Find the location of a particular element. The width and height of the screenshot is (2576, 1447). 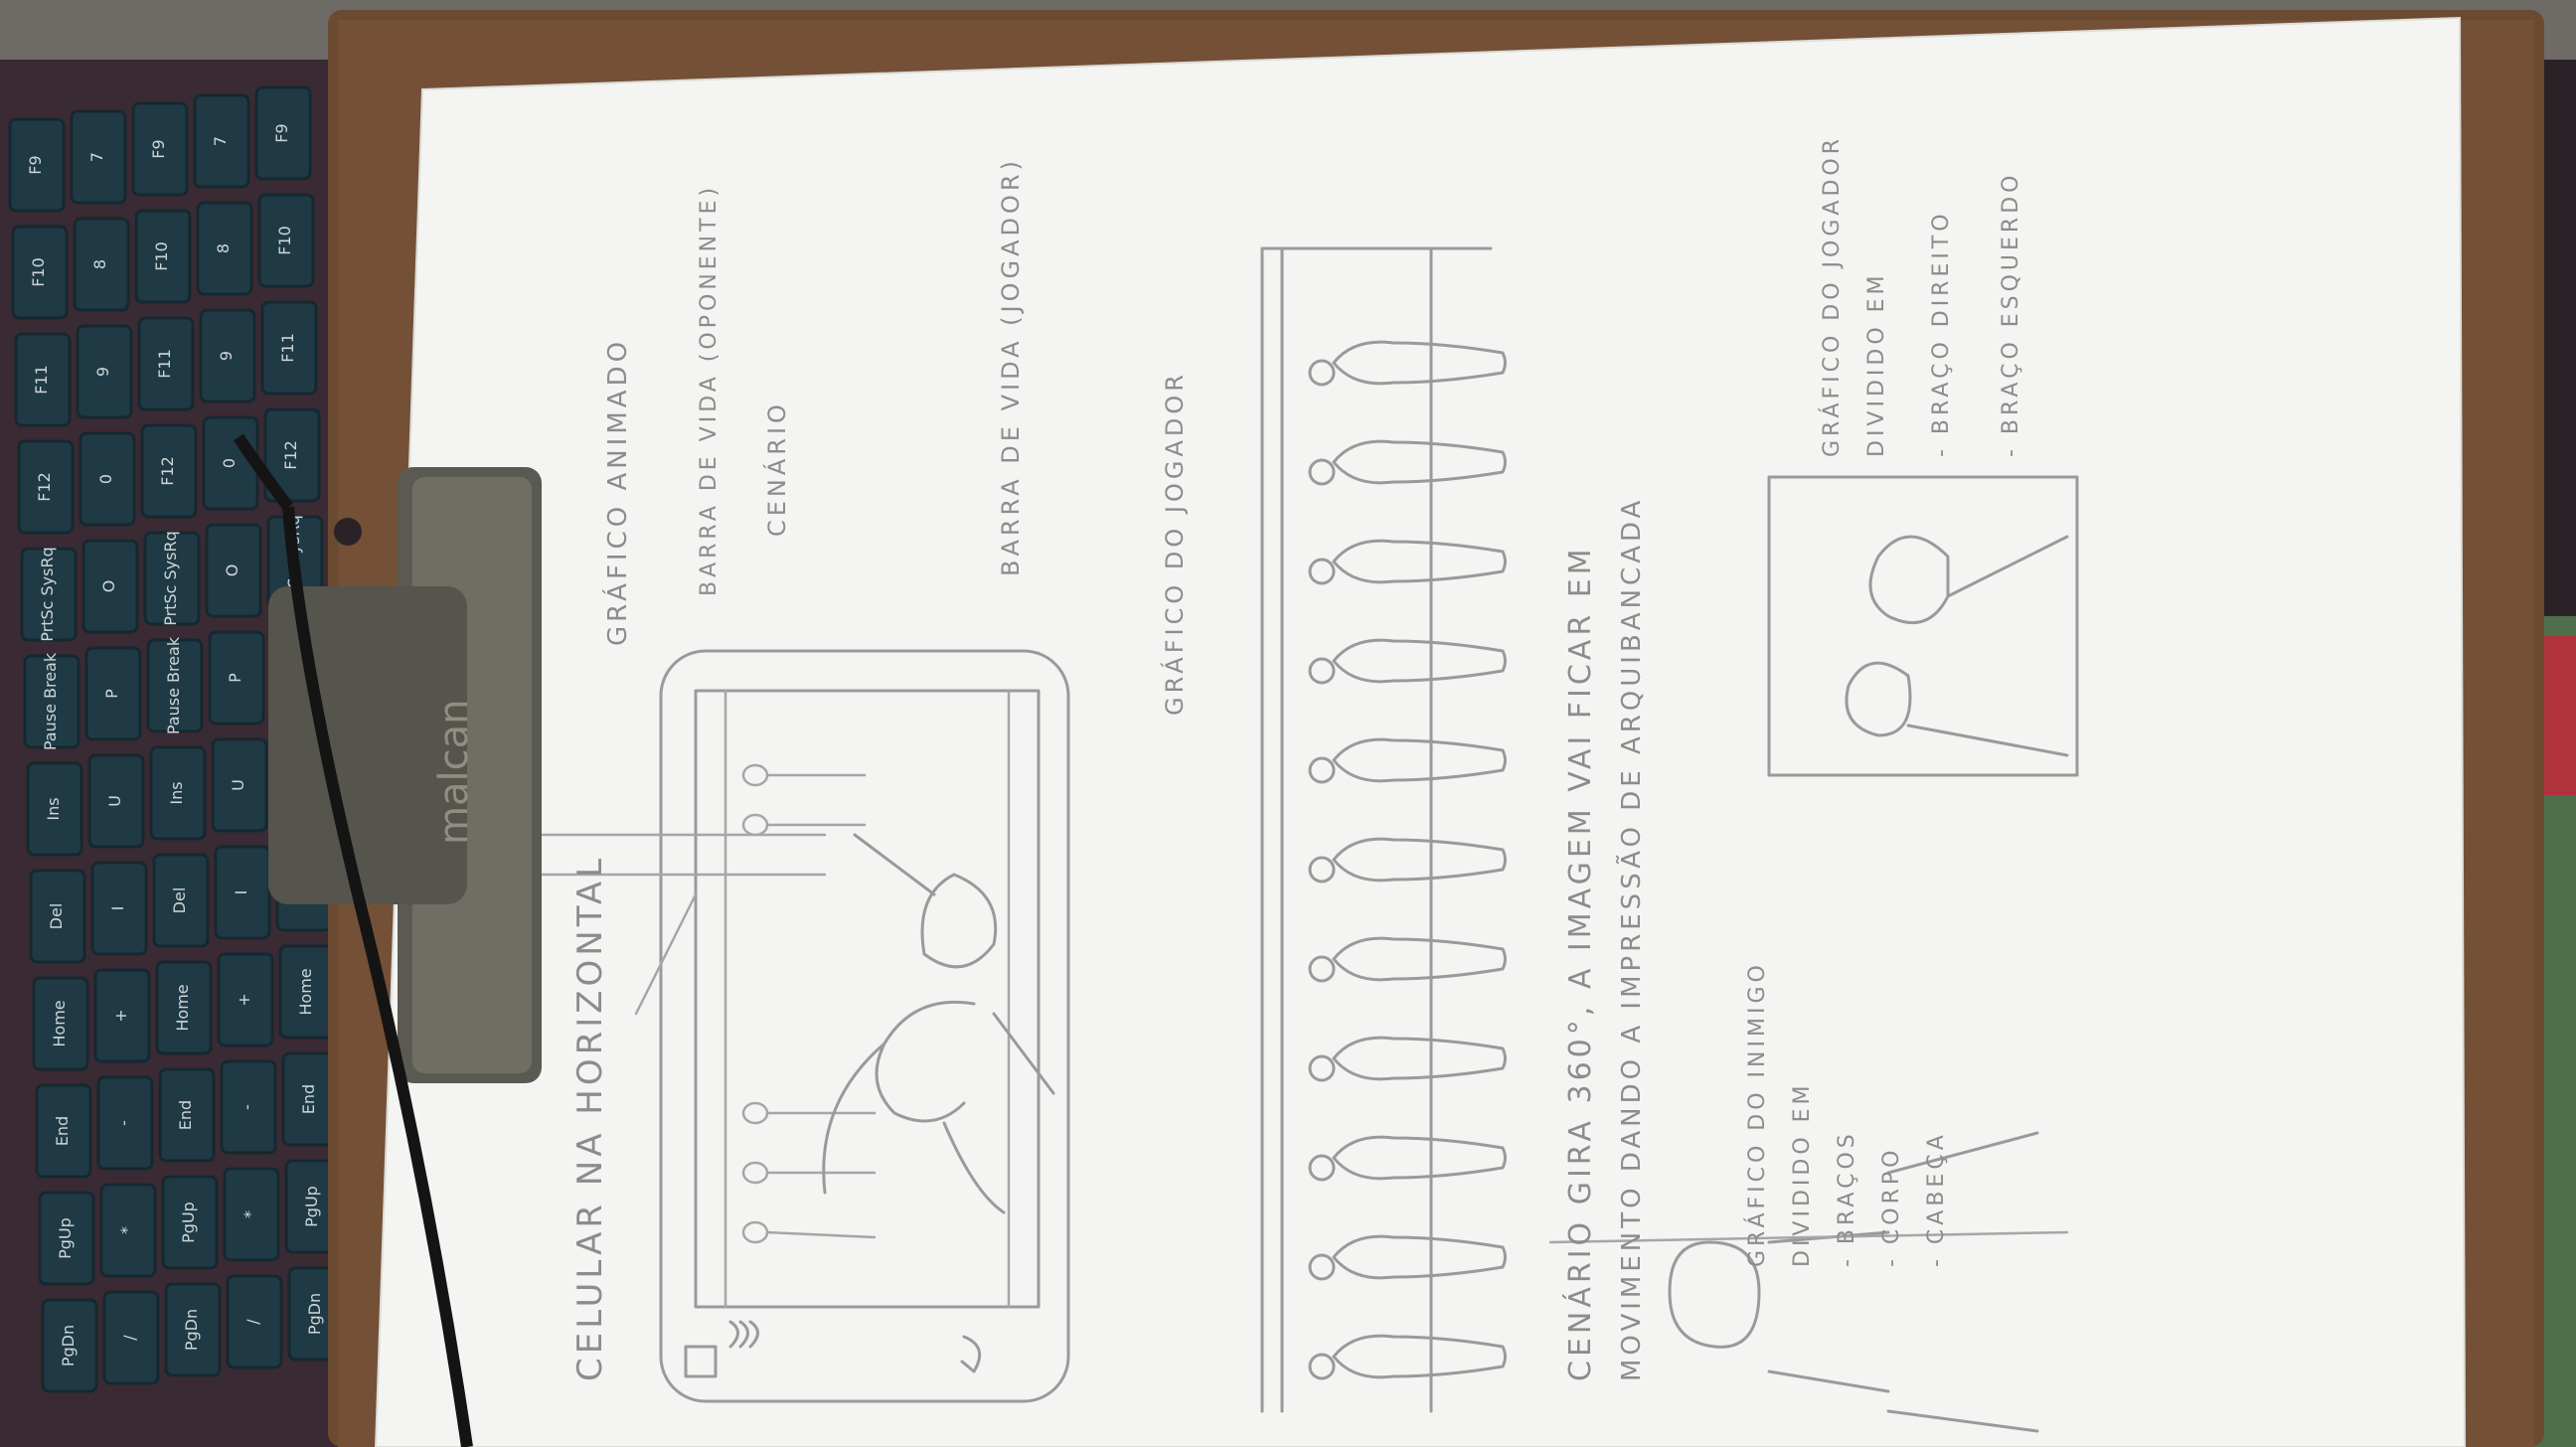

svg-text: - BRAÇOS is located at coordinates (1847, 1198).